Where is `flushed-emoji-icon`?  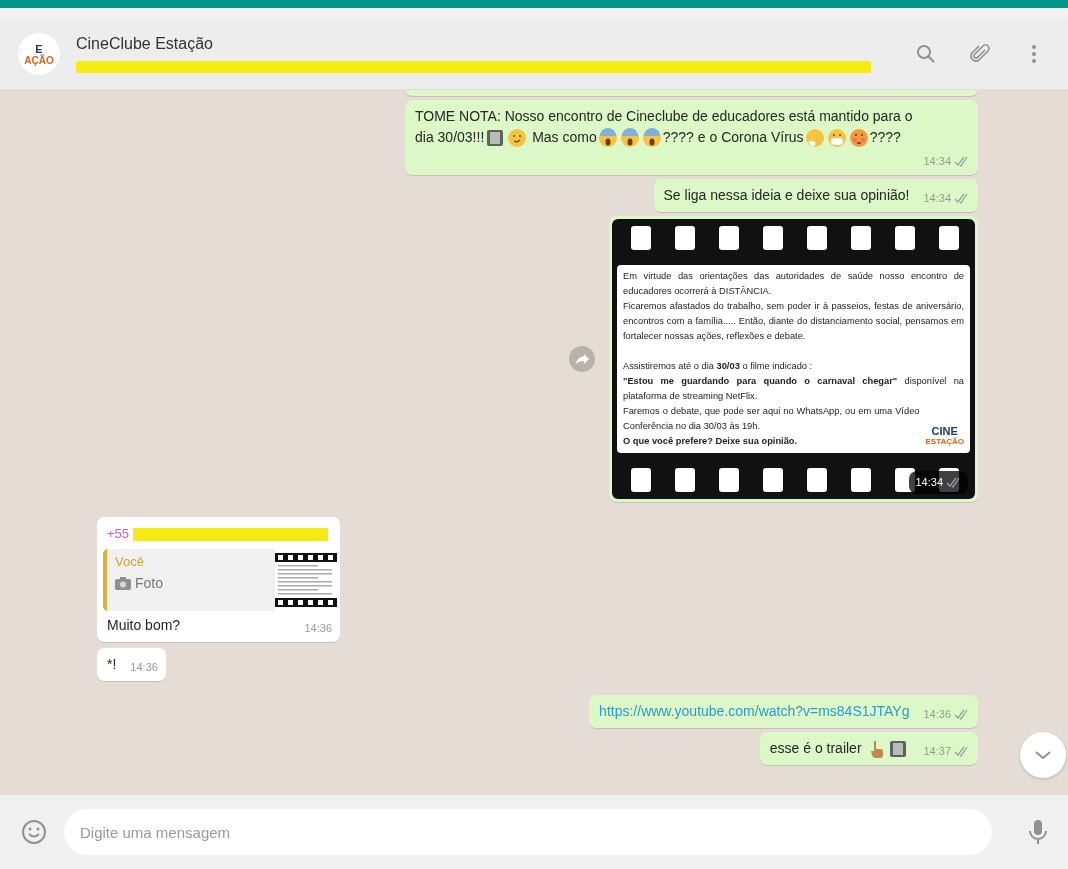
flushed-emoji-icon is located at coordinates (858, 137).